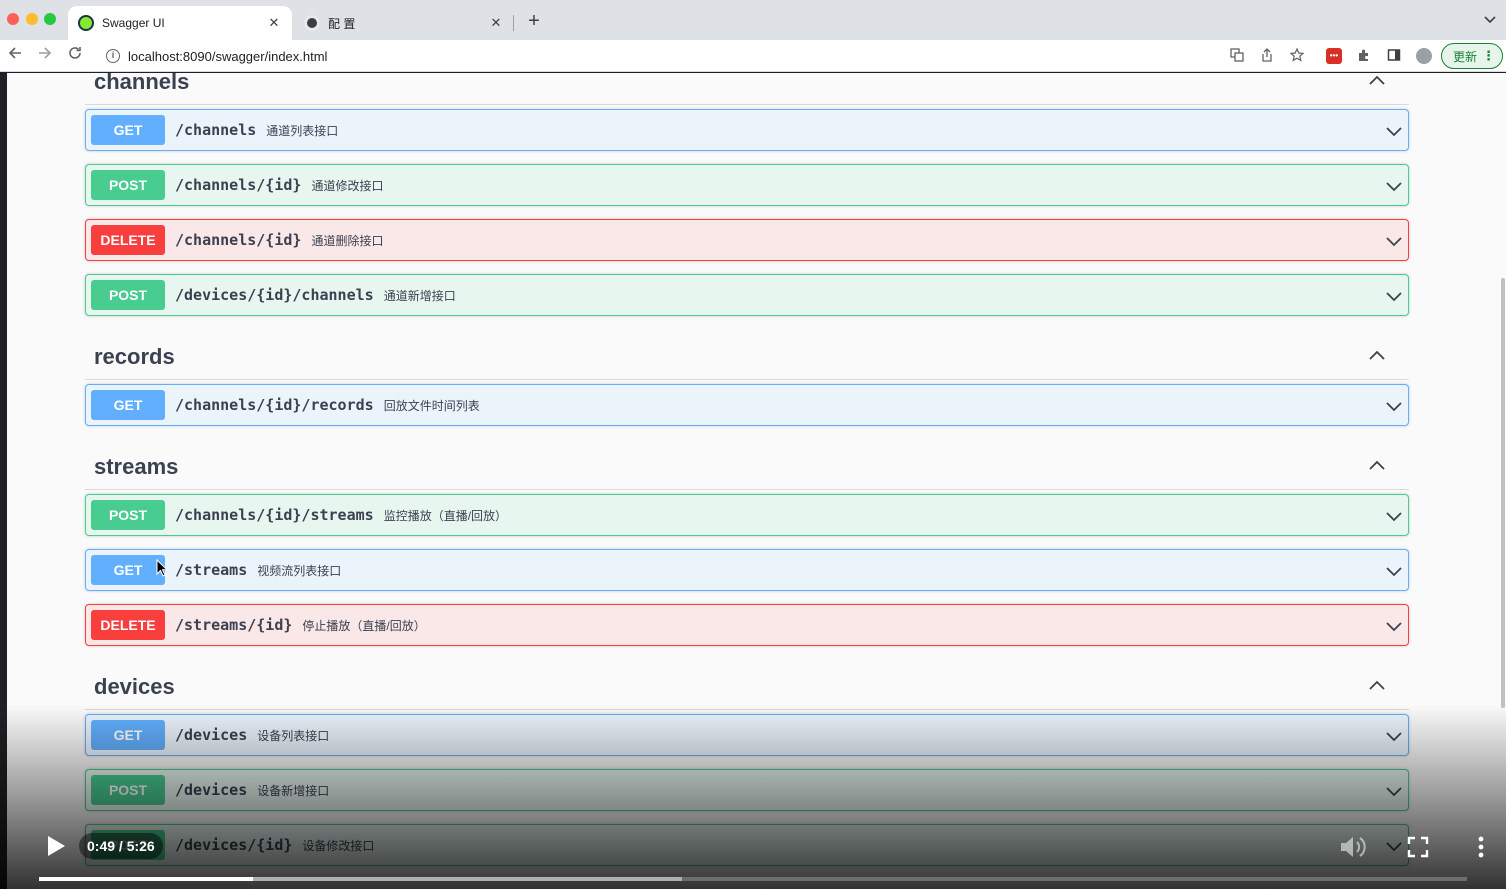 This screenshot has width=1506, height=889. What do you see at coordinates (534, 21) in the screenshot?
I see `new-tab-button: +` at bounding box center [534, 21].